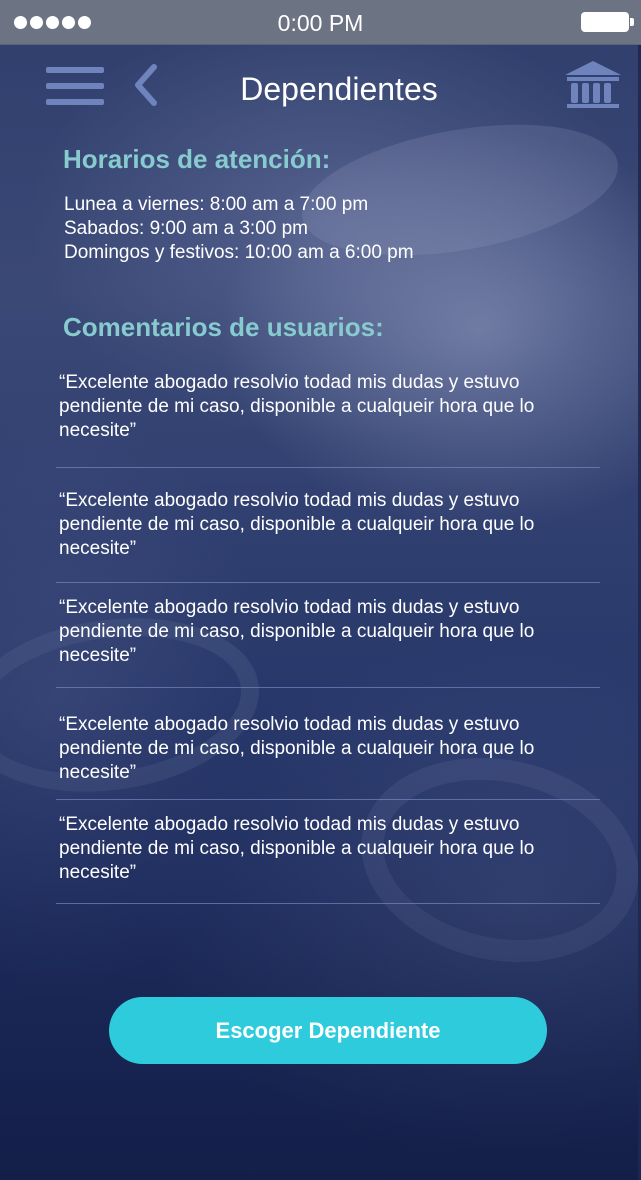 Image resolution: width=641 pixels, height=1180 pixels. I want to click on page-title: Dependientes, so click(339, 89).